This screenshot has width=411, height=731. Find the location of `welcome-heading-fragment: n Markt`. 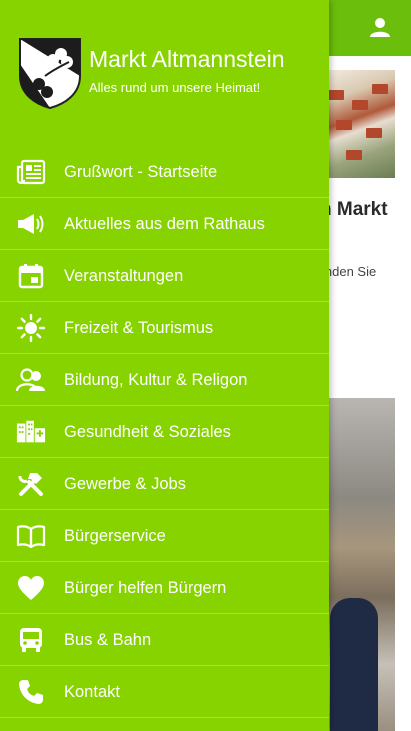

welcome-heading-fragment: n Markt is located at coordinates (354, 209).